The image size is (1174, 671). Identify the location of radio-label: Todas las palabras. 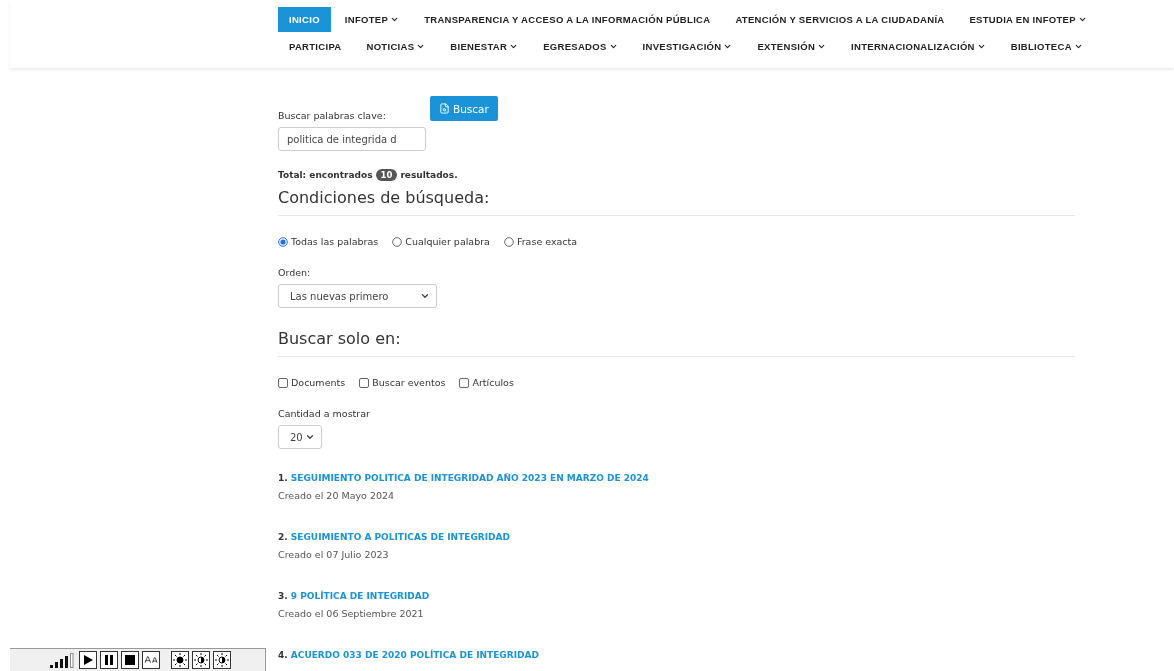
(335, 241).